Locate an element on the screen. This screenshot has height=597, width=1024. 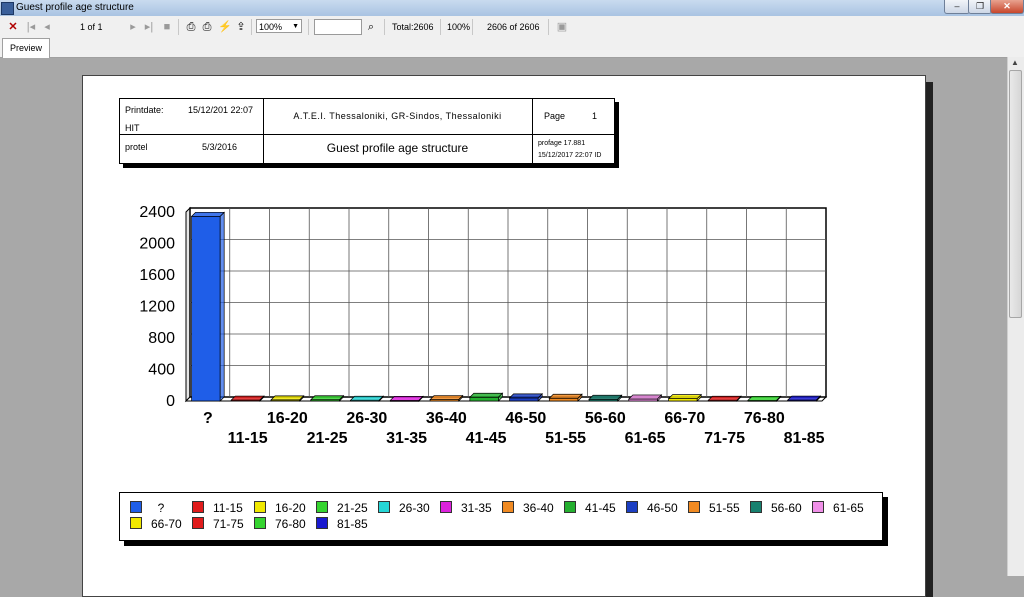
vertical-scrollbar: ▲ is located at coordinates (1015, 316).